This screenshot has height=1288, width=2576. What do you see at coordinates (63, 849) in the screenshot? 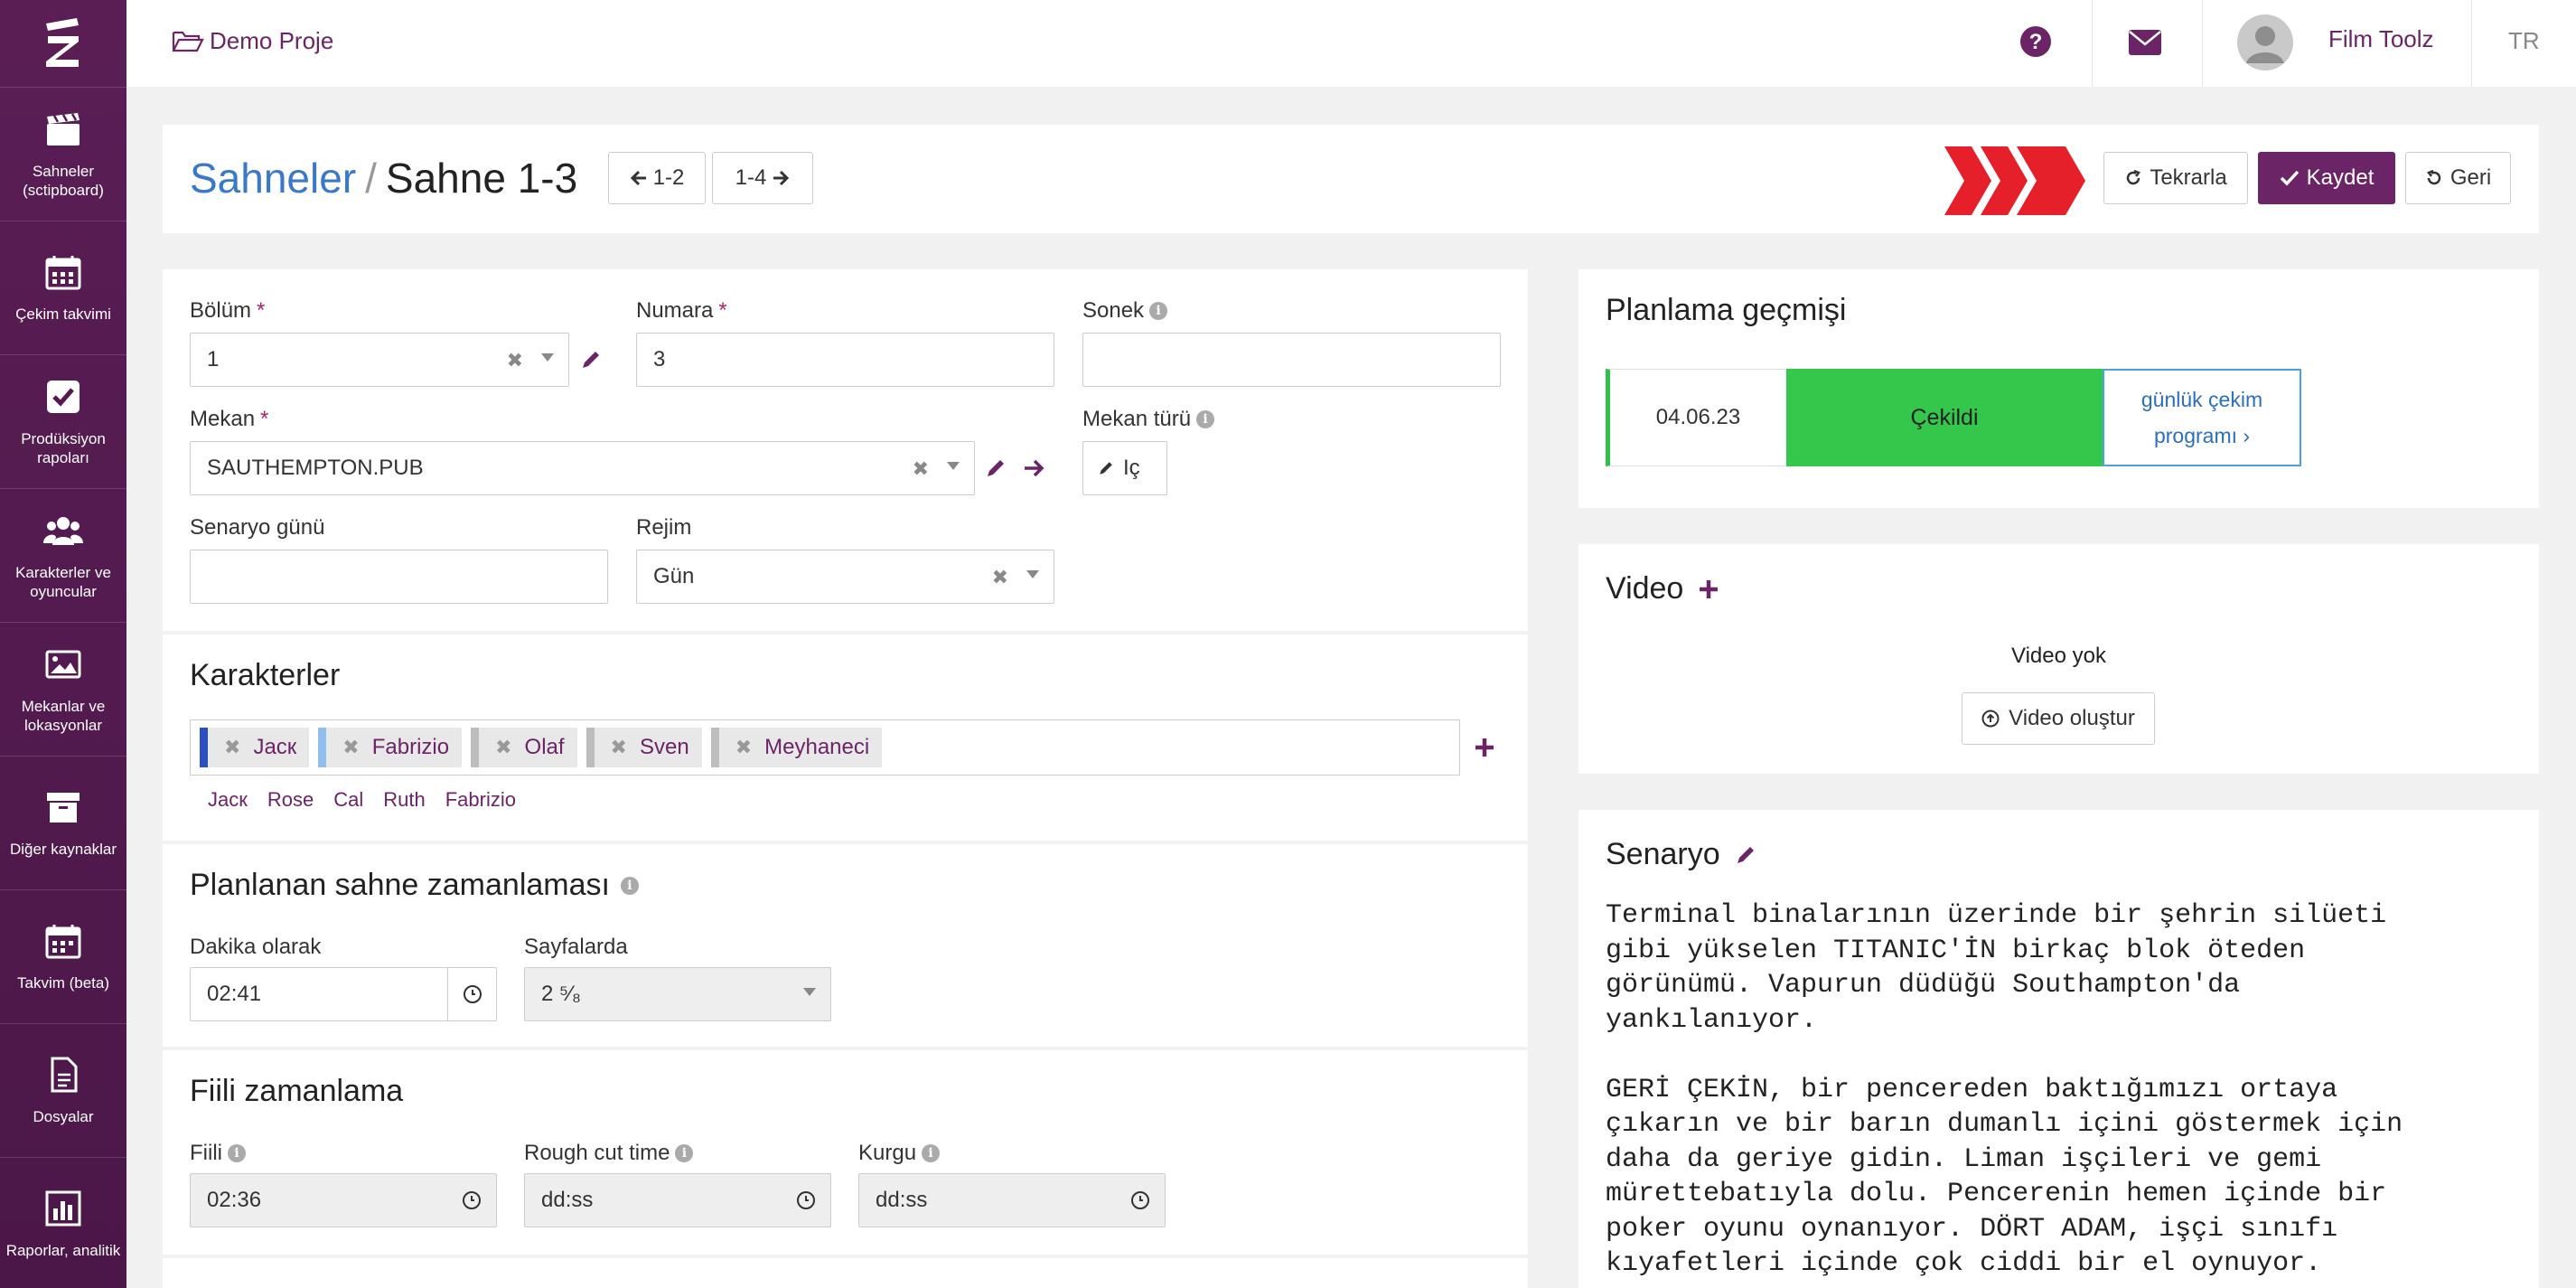
I see `sidebar-item-label: Diğer kaynaklar` at bounding box center [63, 849].